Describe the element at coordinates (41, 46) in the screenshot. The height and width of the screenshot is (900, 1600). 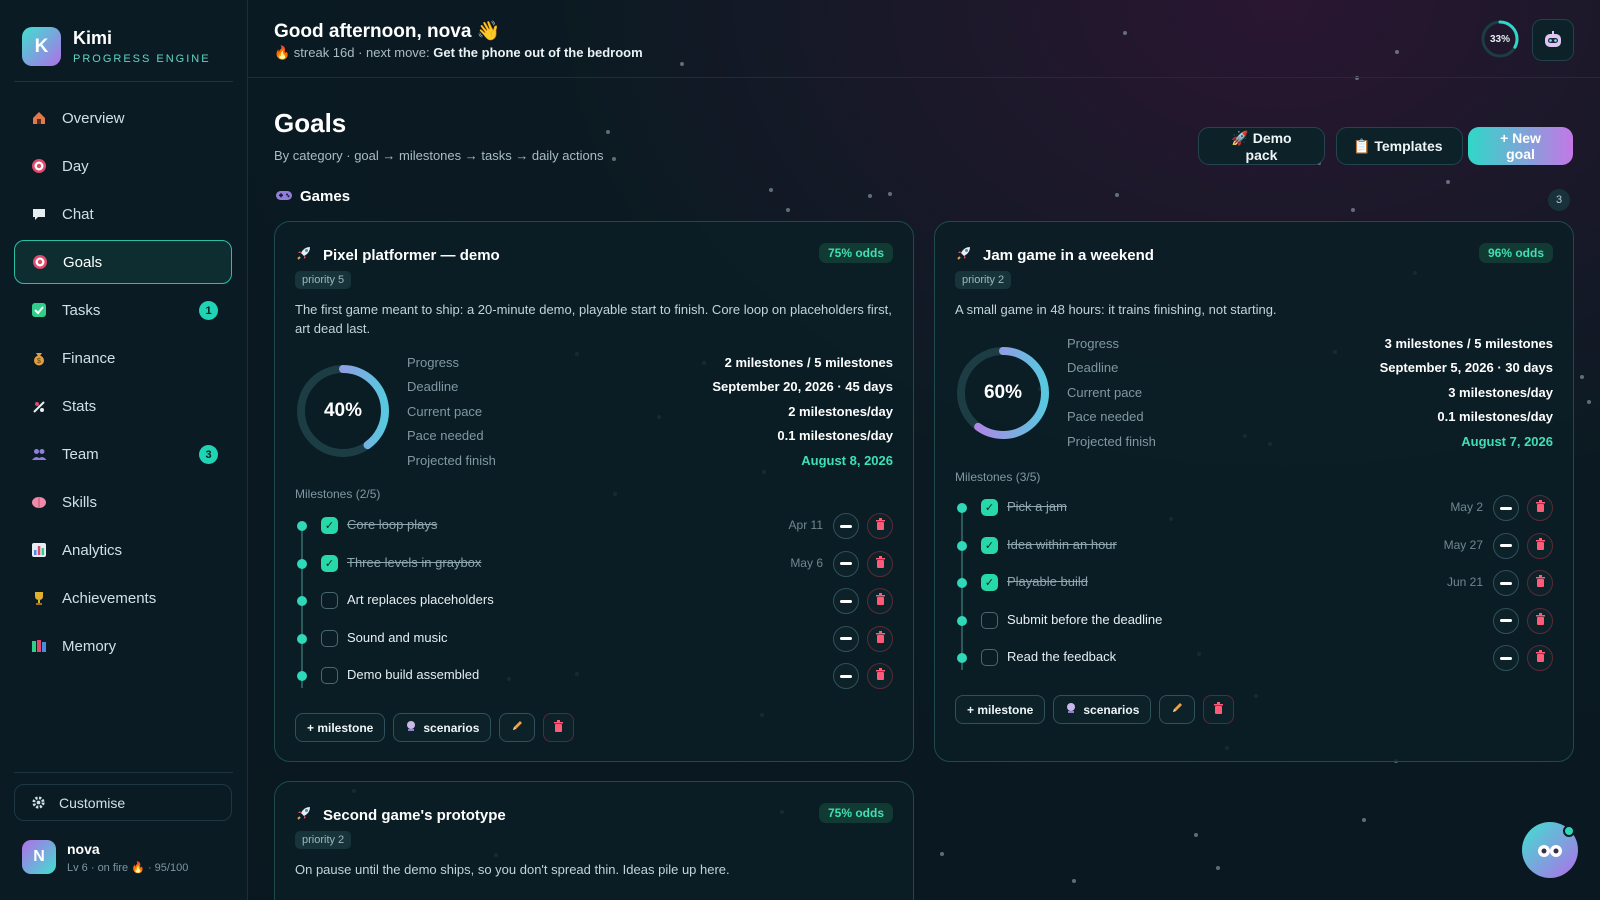
I see `brand-logo: K` at that location.